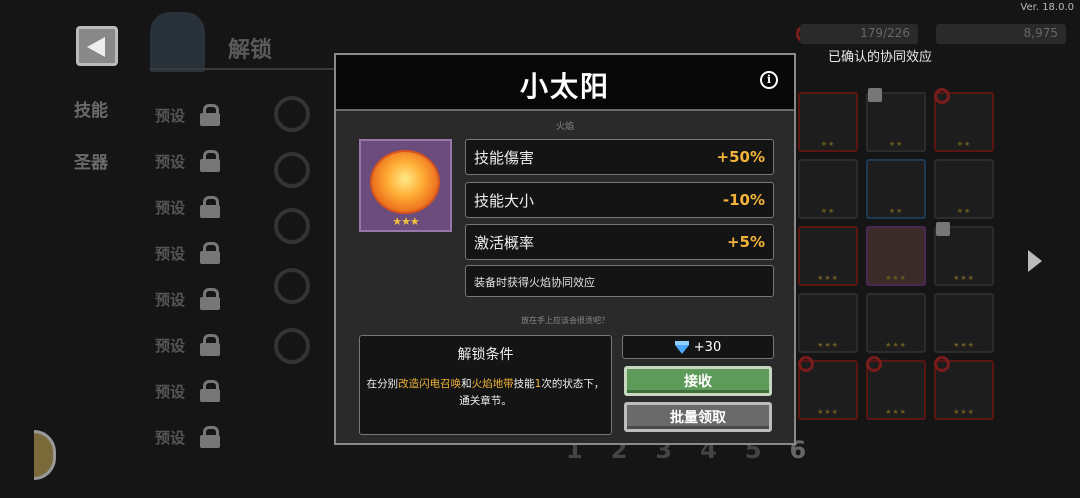  I want to click on gem-counter: 8,975, so click(1001, 34).